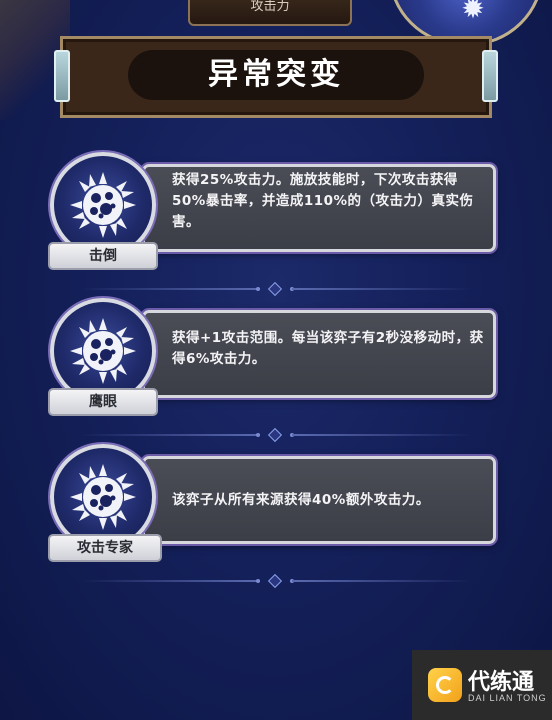 This screenshot has width=552, height=720. What do you see at coordinates (501, 681) in the screenshot?
I see `watermark-title: 代练通` at bounding box center [501, 681].